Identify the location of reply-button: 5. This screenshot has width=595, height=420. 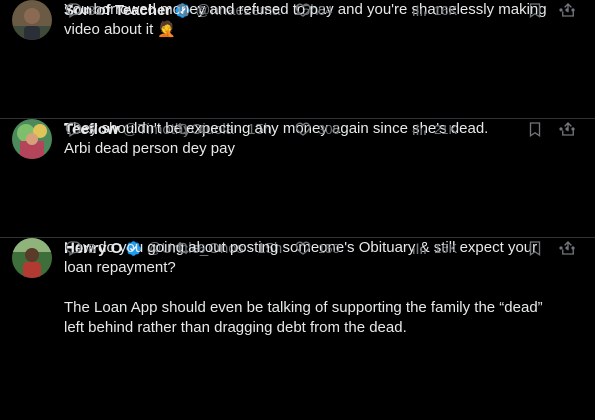
(79, 129).